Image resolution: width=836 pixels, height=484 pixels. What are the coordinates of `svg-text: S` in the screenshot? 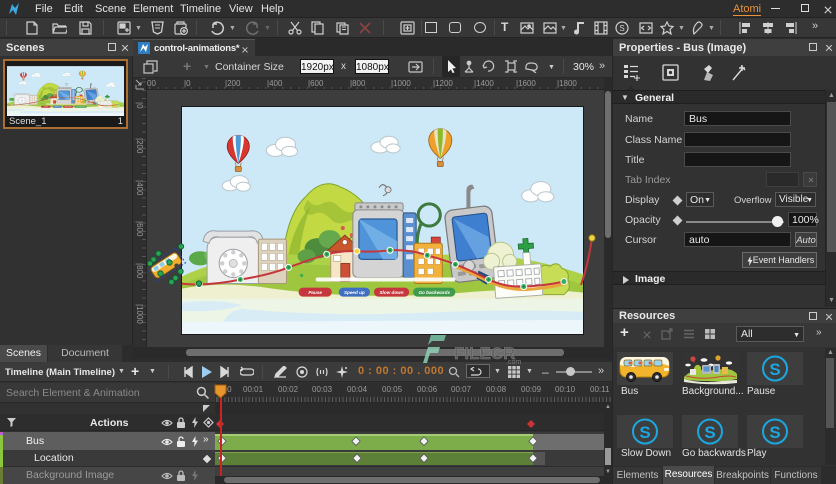 It's located at (621, 28).